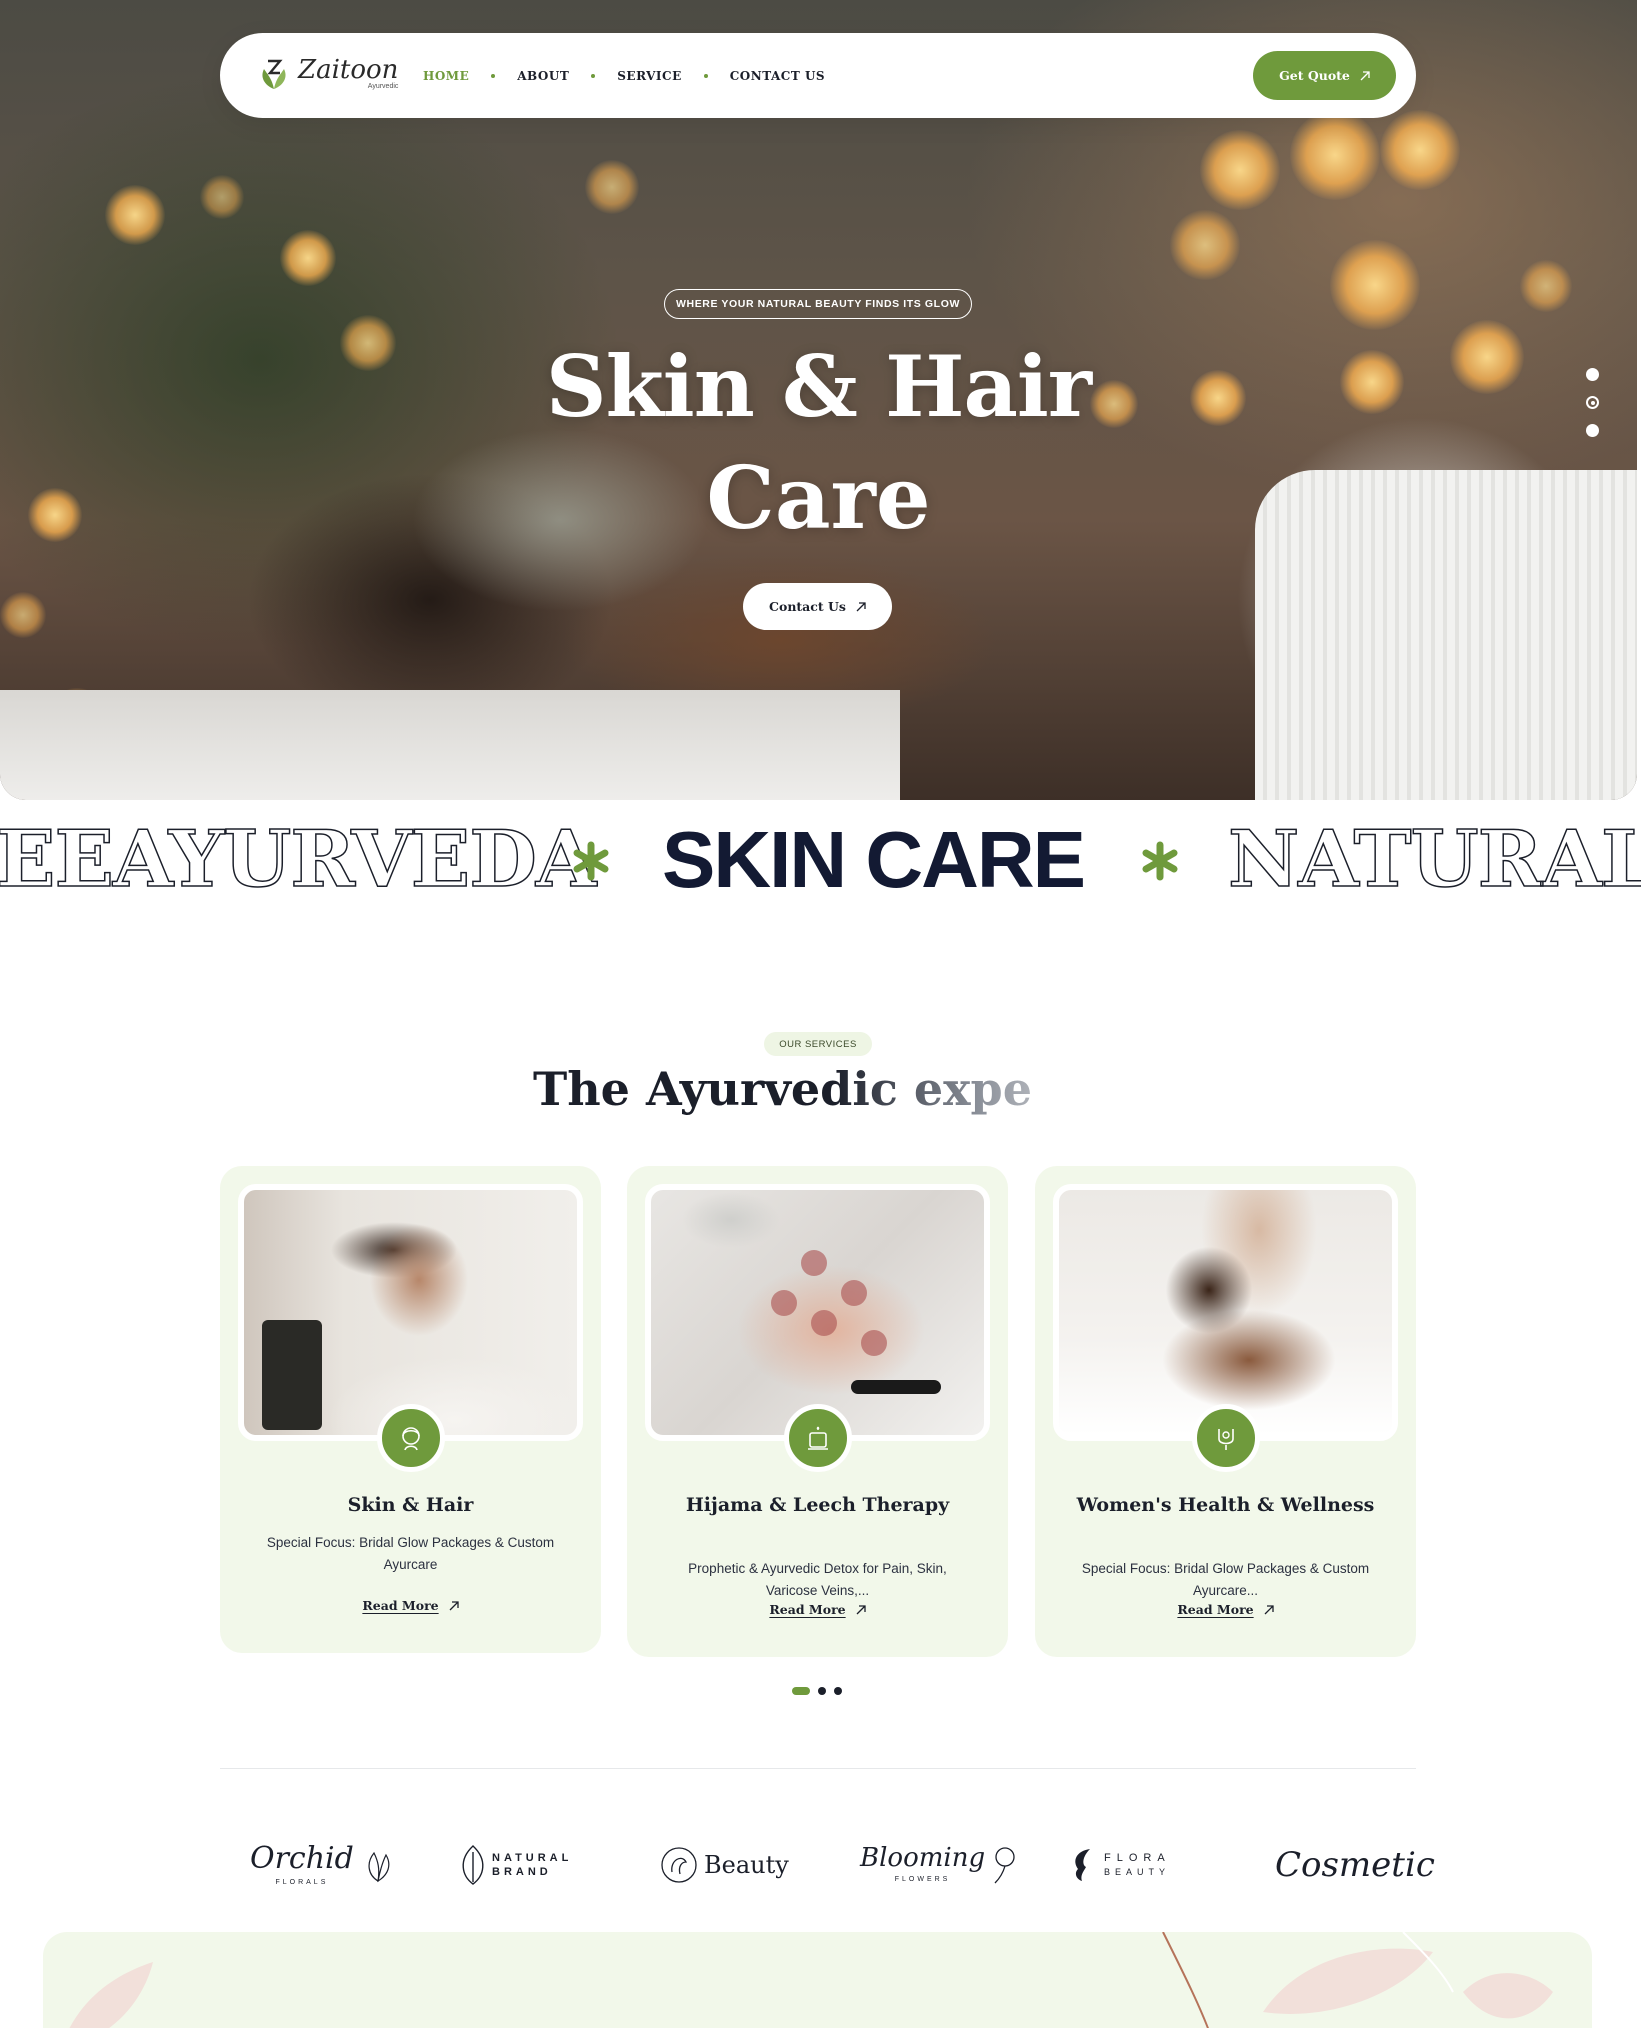 The height and width of the screenshot is (2028, 1641). I want to click on marquee-item: EEAYURVEDA, so click(298, 860).